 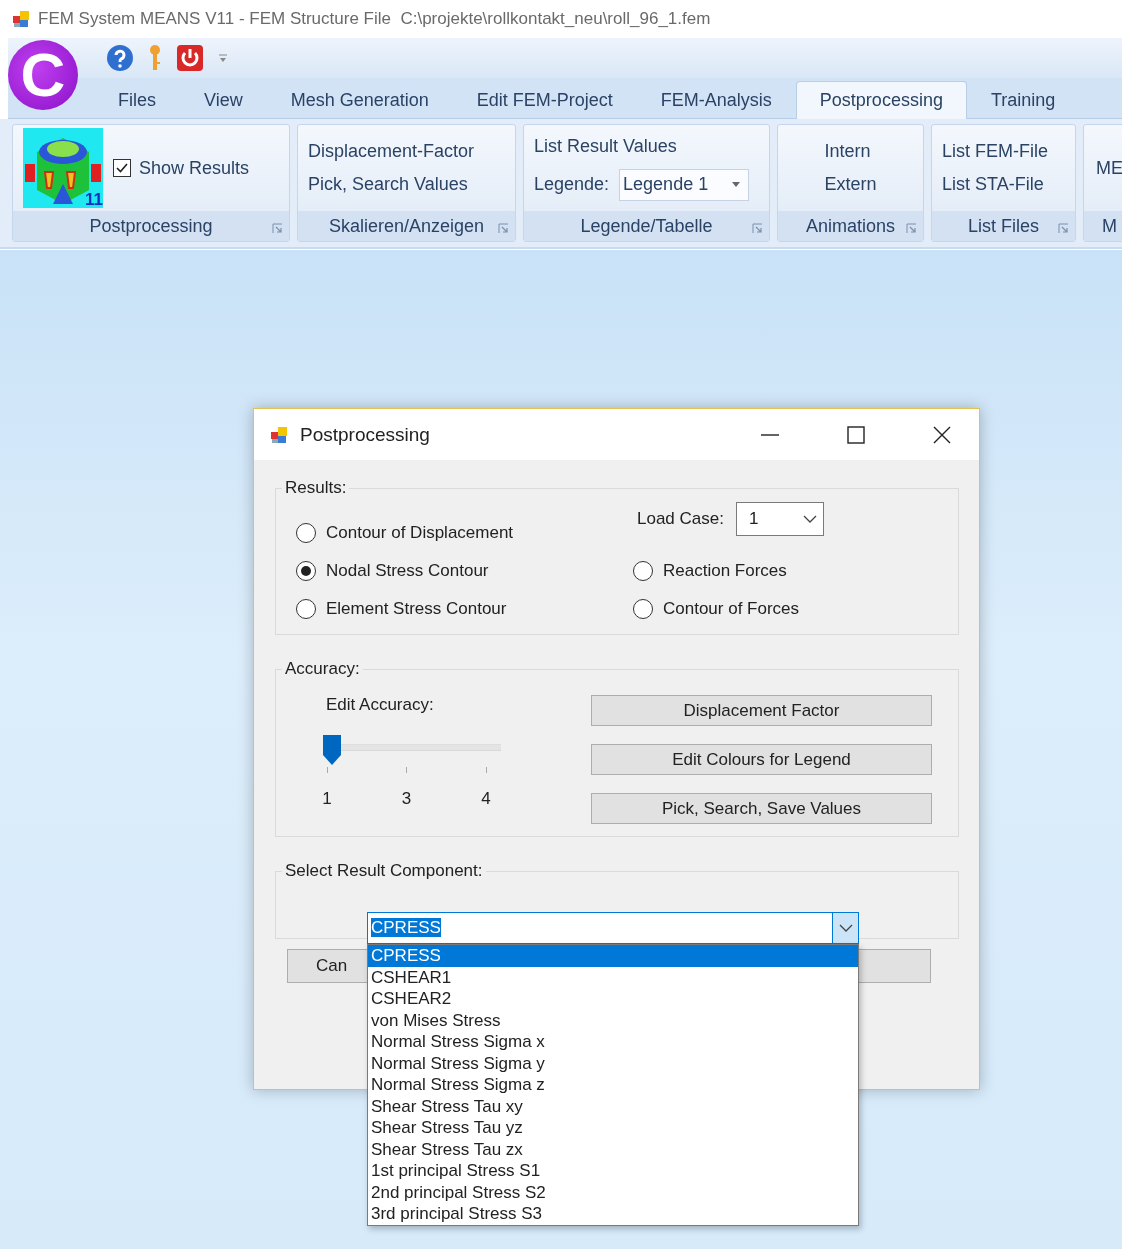 I want to click on ribbon-command: Pick, Search Values, so click(x=391, y=184).